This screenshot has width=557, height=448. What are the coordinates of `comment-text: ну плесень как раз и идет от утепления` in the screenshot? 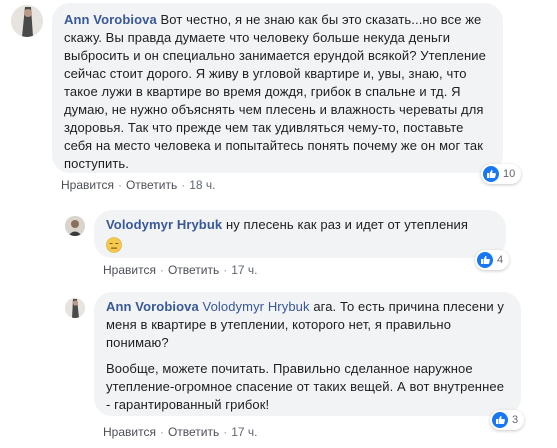 It's located at (347, 224).